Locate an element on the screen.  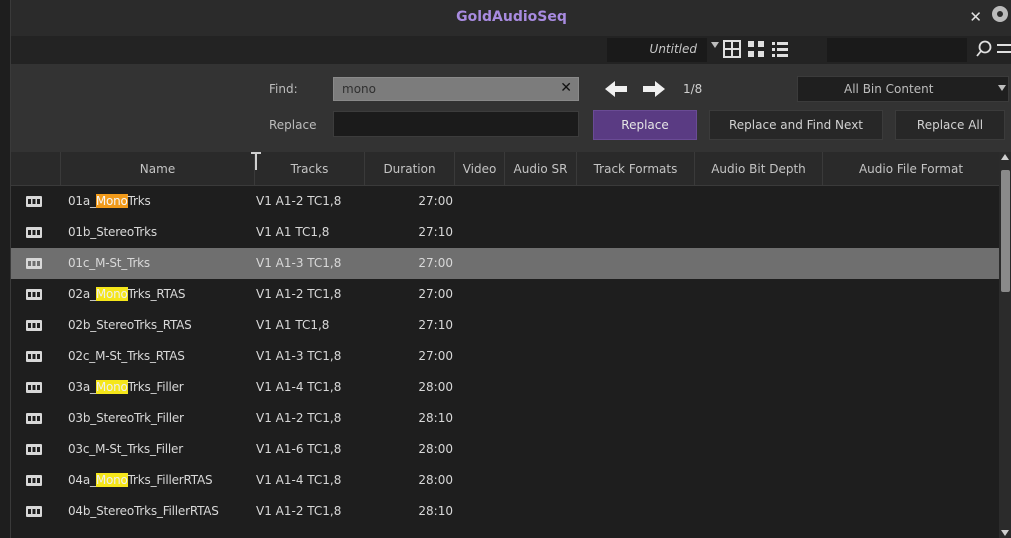
replace-input is located at coordinates (456, 124).